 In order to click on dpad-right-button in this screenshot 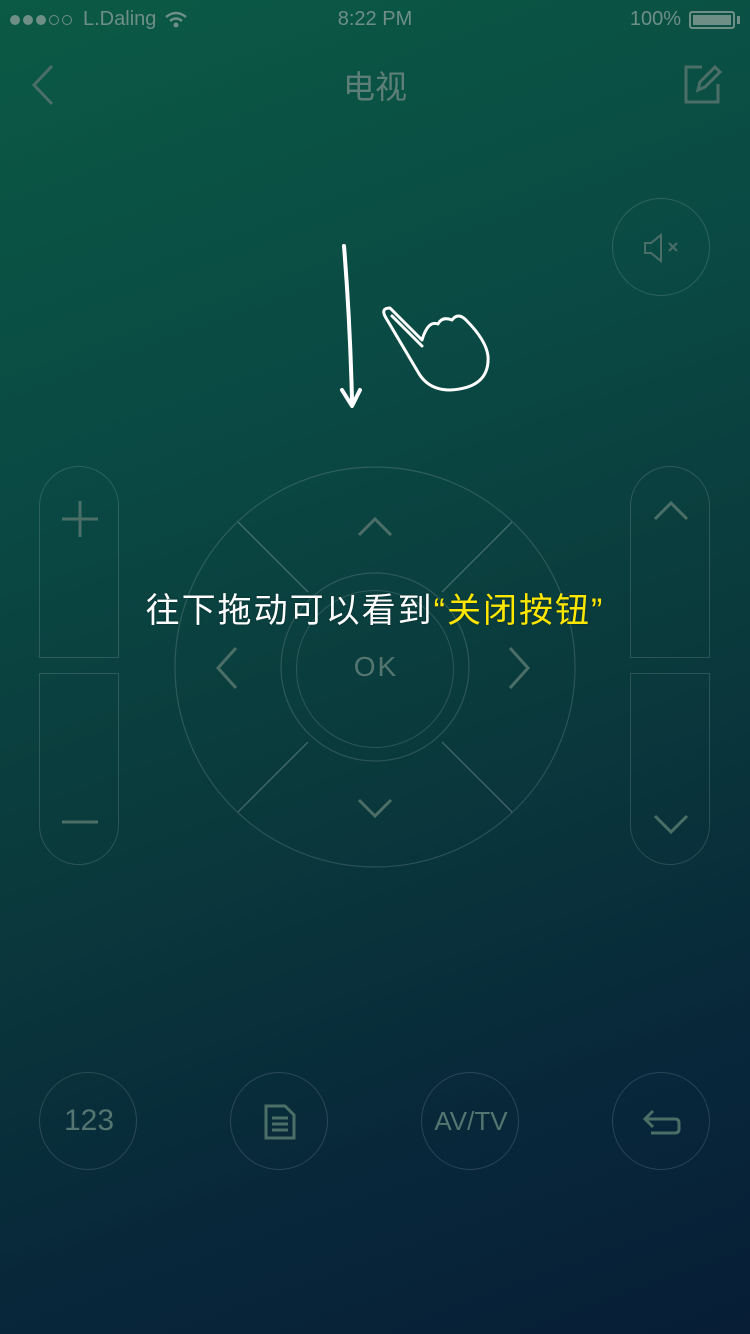, I will do `click(516, 665)`.